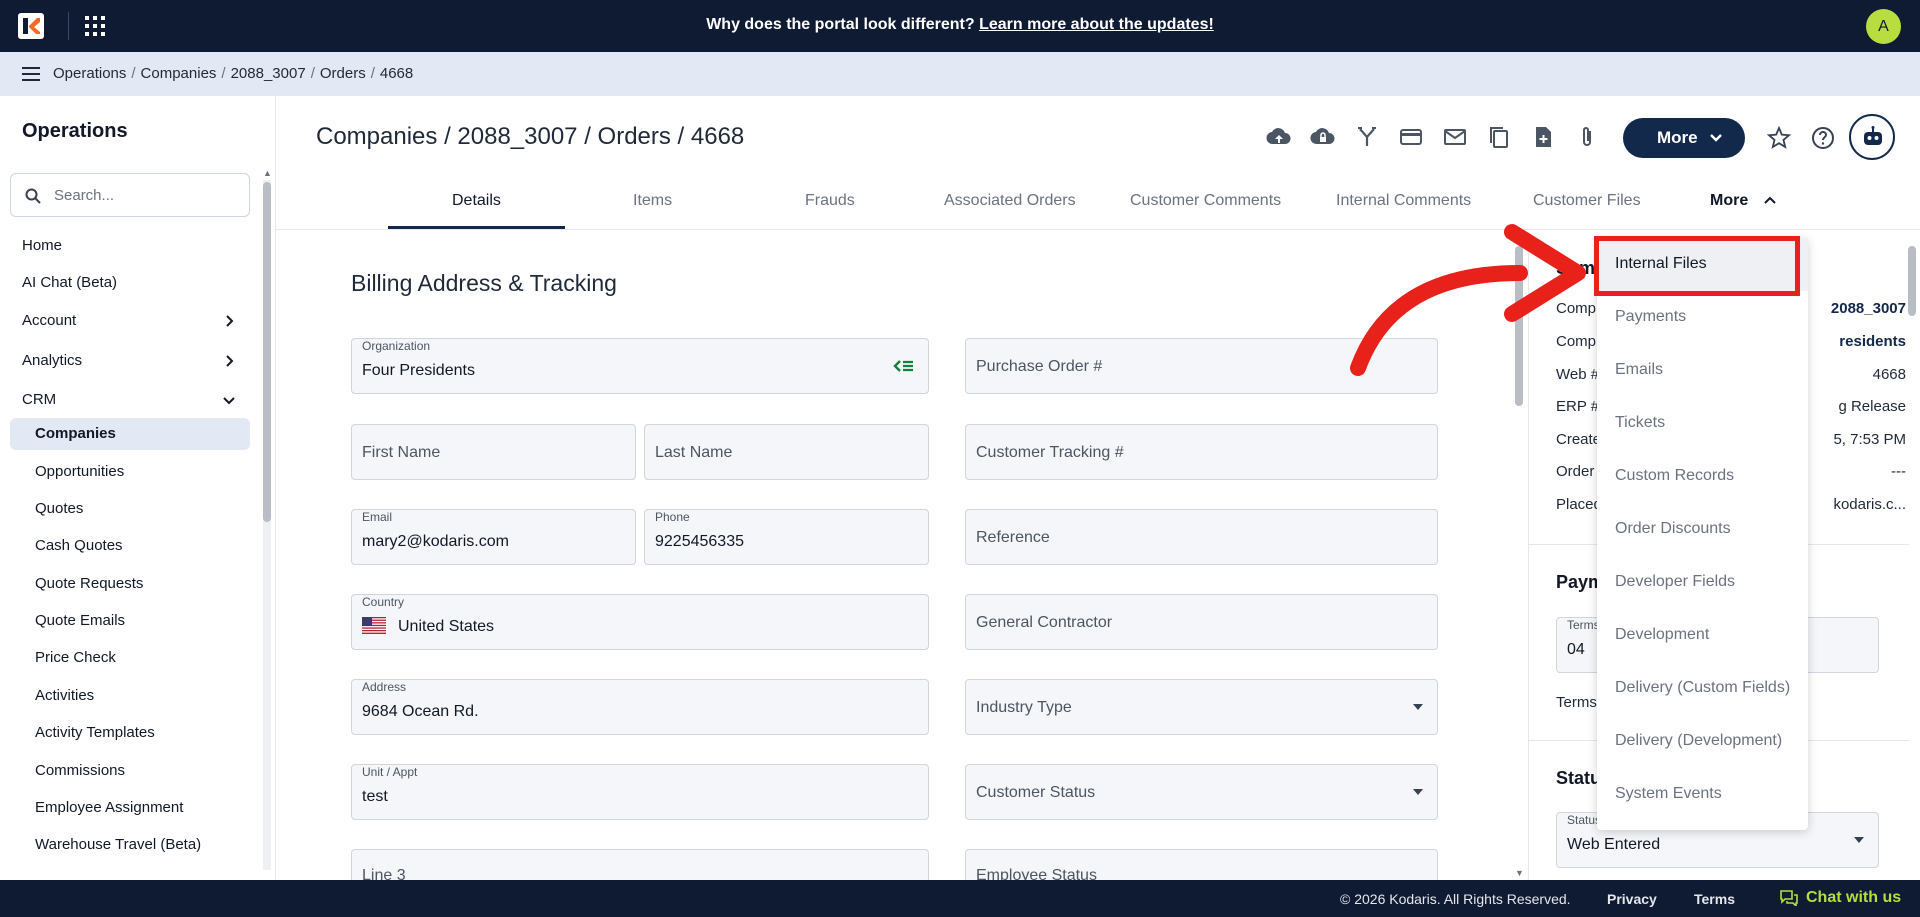  I want to click on menu-item-system-events: System Events, so click(1702, 794).